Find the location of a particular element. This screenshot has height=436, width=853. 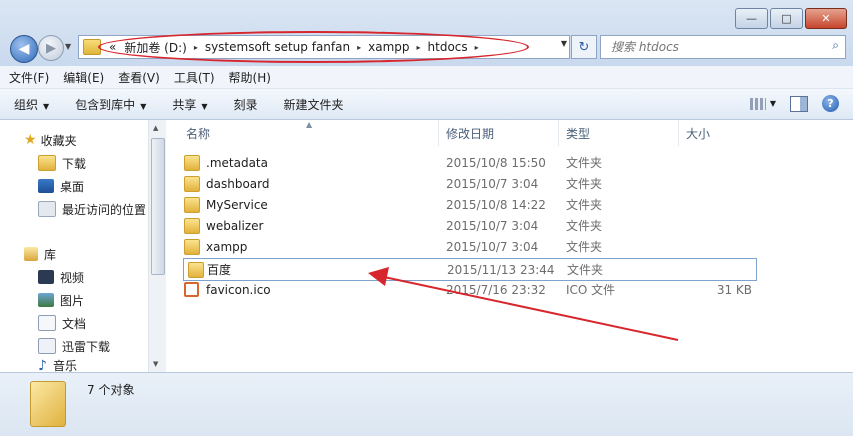

scroll-up-icon: ▲ is located at coordinates (155, 128).